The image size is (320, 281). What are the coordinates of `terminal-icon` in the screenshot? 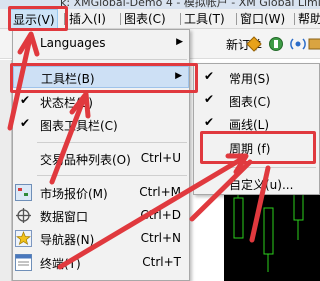 It's located at (23, 262).